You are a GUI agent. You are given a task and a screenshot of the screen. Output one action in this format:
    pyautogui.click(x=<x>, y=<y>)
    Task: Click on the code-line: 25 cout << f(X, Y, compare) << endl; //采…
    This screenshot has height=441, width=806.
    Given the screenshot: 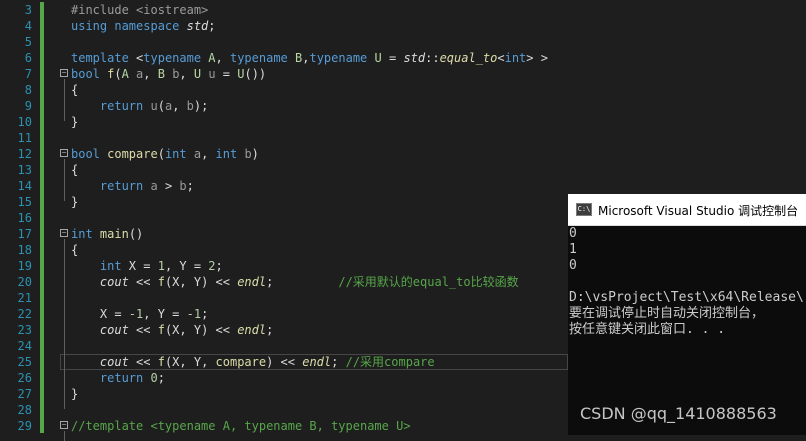 What is the action you would take?
    pyautogui.click(x=293, y=362)
    